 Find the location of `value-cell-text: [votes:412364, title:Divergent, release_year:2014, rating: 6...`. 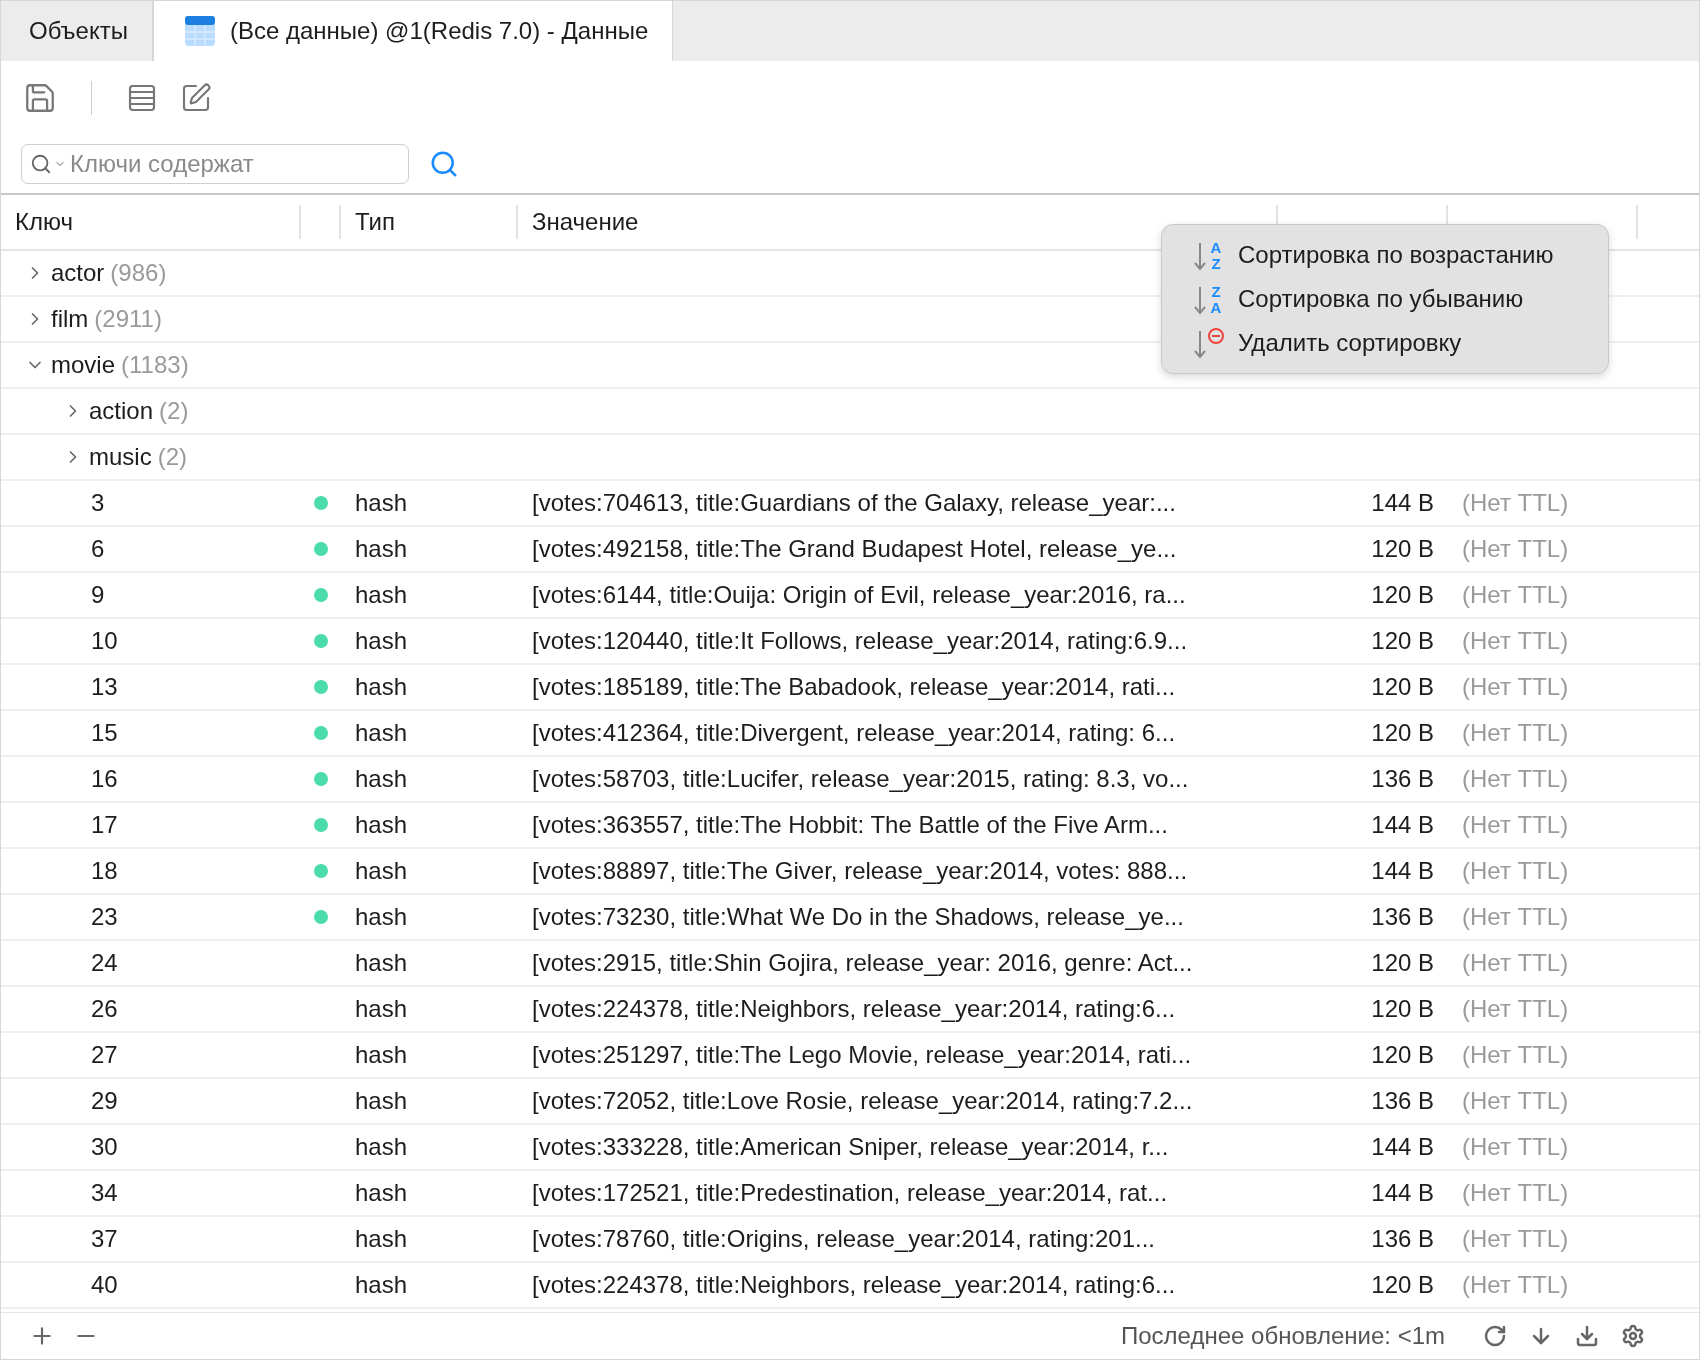

value-cell-text: [votes:412364, title:Divergent, release_year:2014, rating: 6... is located at coordinates (854, 733).